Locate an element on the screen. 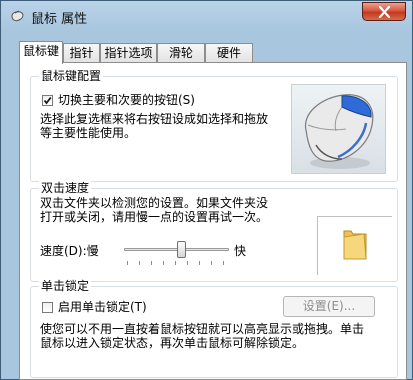 The image size is (413, 380). mouse-icon is located at coordinates (17, 15).